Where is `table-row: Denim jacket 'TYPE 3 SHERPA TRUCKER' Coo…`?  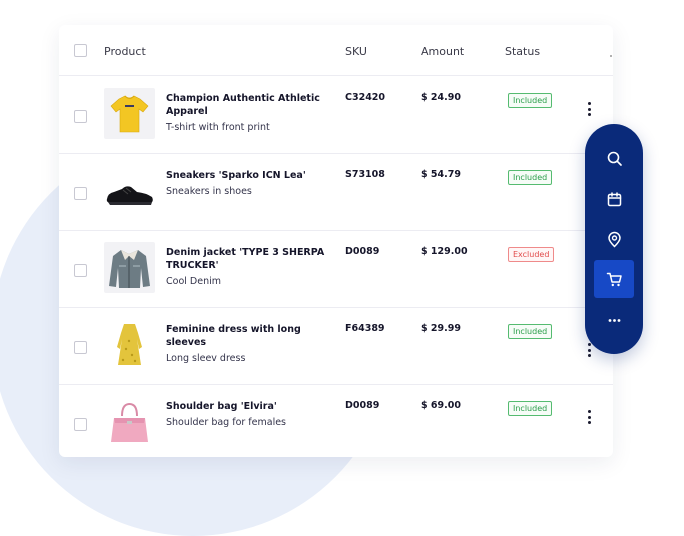 table-row: Denim jacket 'TYPE 3 SHERPA TRUCKER' Coo… is located at coordinates (336, 269).